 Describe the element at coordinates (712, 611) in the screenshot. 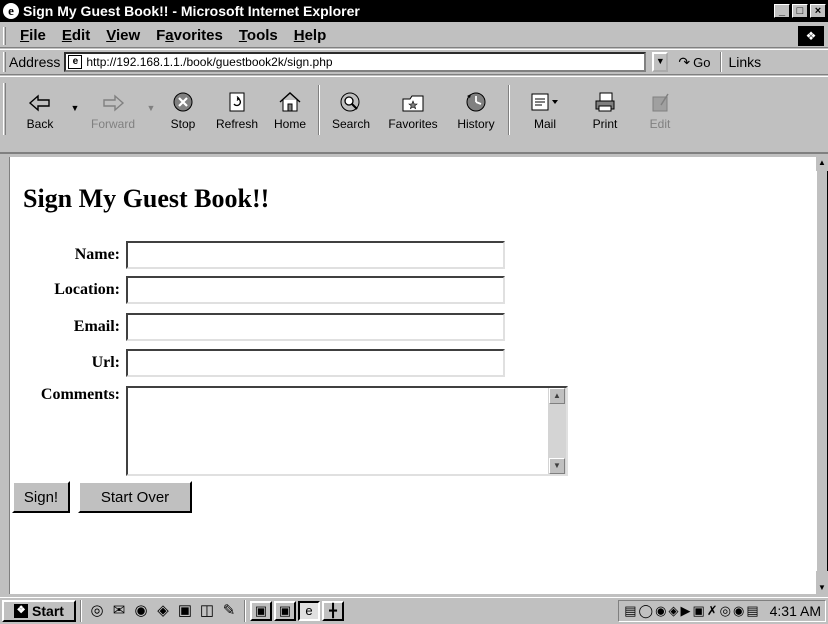

I see `tray-icon: ✗` at that location.